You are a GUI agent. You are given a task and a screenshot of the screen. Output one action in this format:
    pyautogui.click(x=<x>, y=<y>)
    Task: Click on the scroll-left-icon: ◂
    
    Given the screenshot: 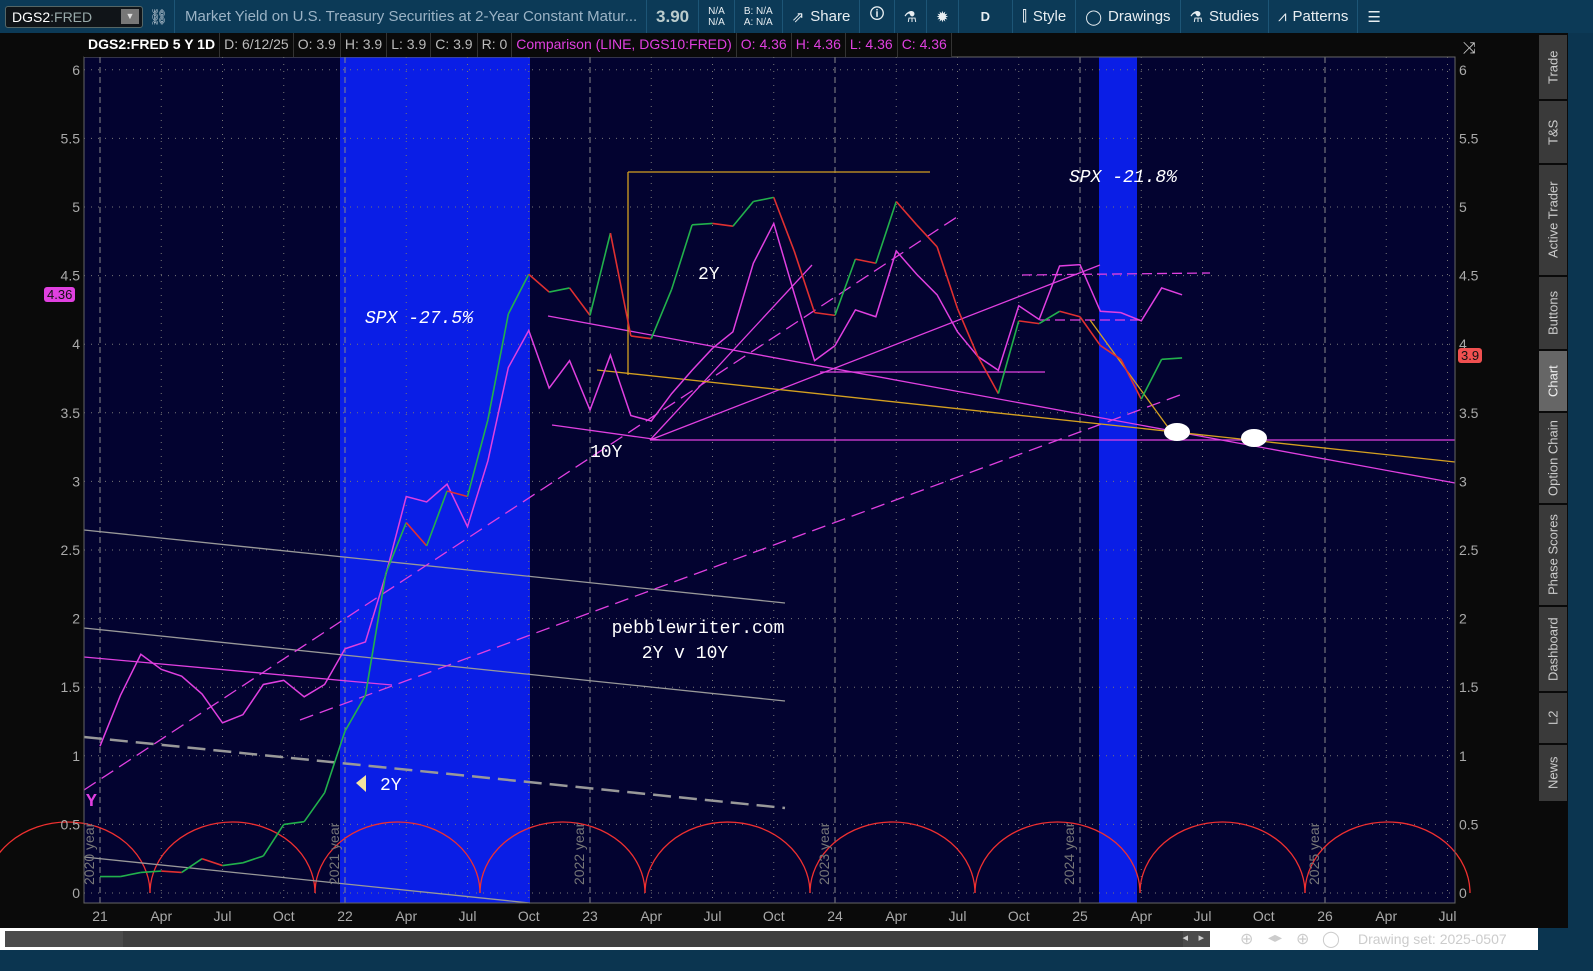 What is the action you would take?
    pyautogui.click(x=1185, y=937)
    